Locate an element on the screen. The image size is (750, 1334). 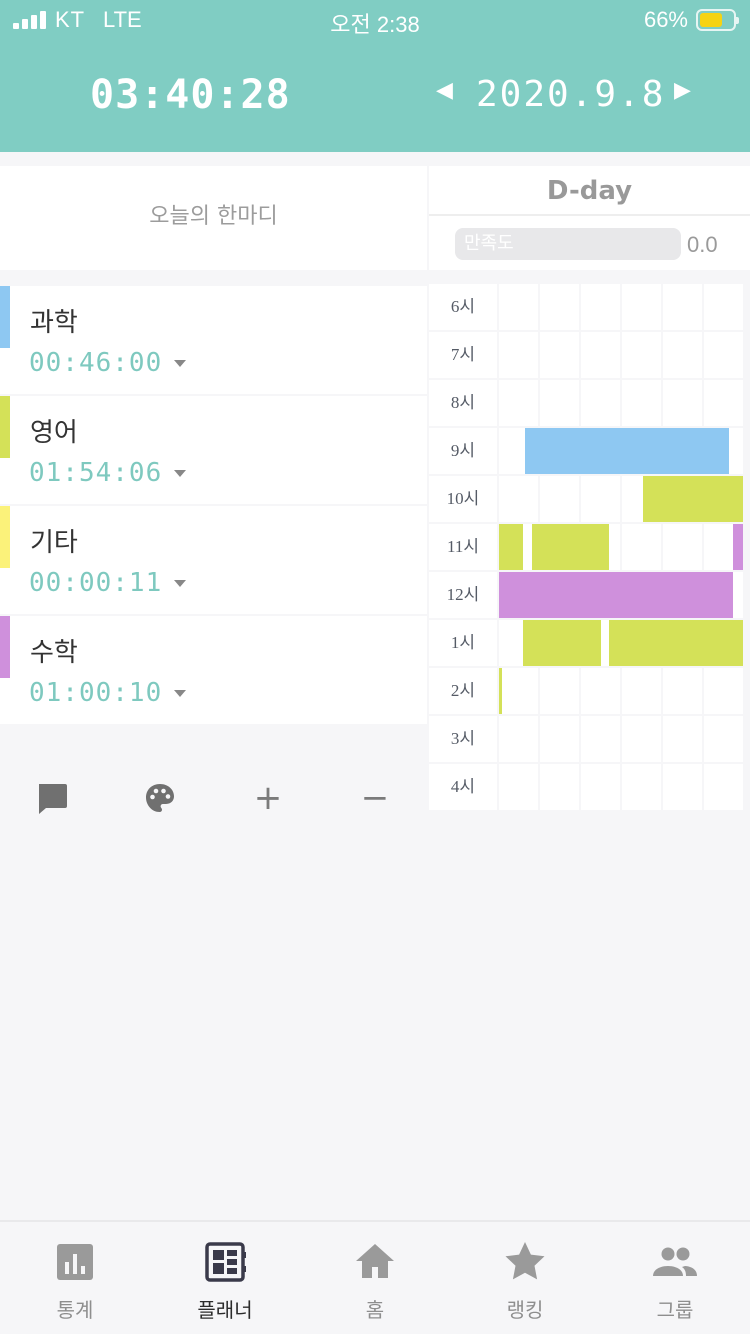
timetable-row: 7시 is located at coordinates (589, 356).